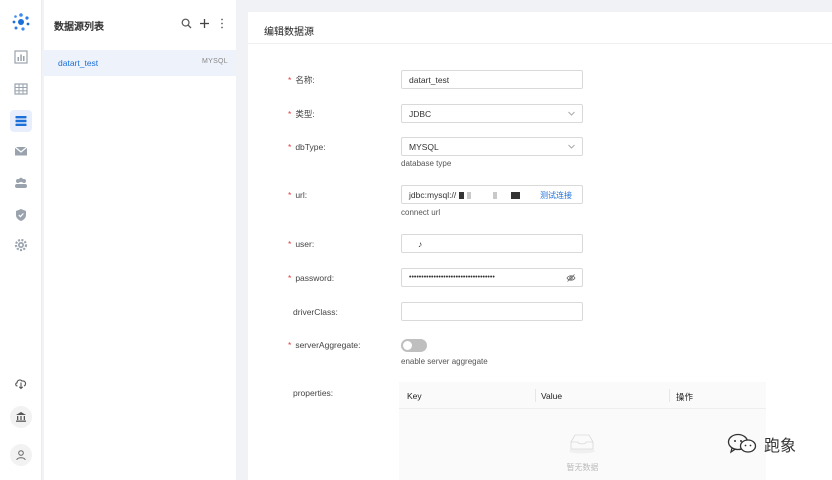 This screenshot has width=832, height=480. What do you see at coordinates (324, 345) in the screenshot?
I see `server-aggregate-label: * serverAggregate:` at bounding box center [324, 345].